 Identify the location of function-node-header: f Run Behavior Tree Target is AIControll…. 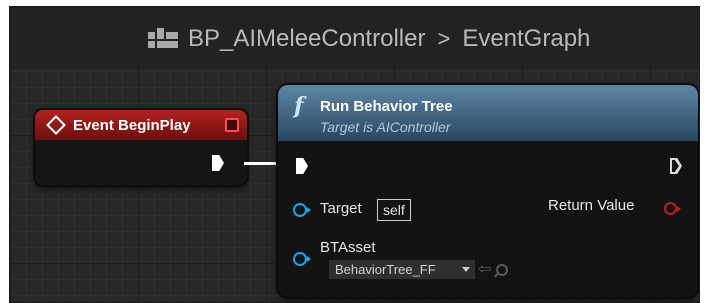
(488, 113).